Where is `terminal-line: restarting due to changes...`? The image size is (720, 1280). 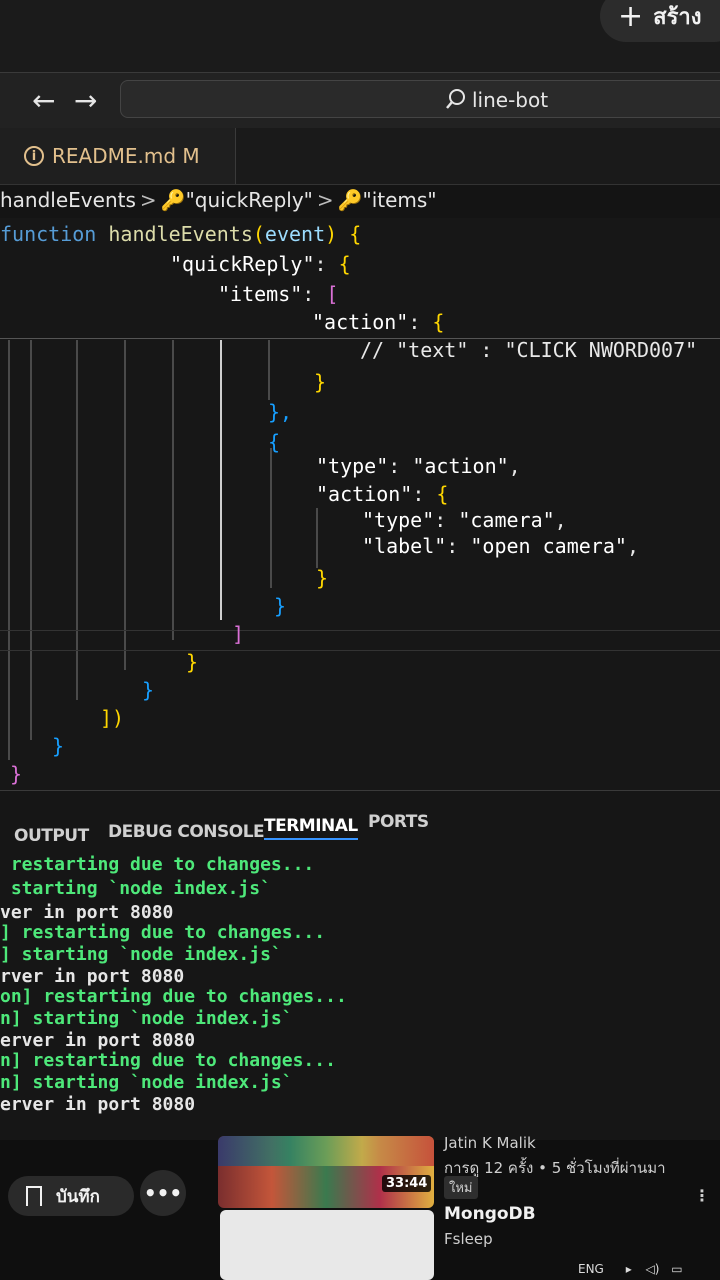 terminal-line: restarting due to changes... is located at coordinates (157, 864).